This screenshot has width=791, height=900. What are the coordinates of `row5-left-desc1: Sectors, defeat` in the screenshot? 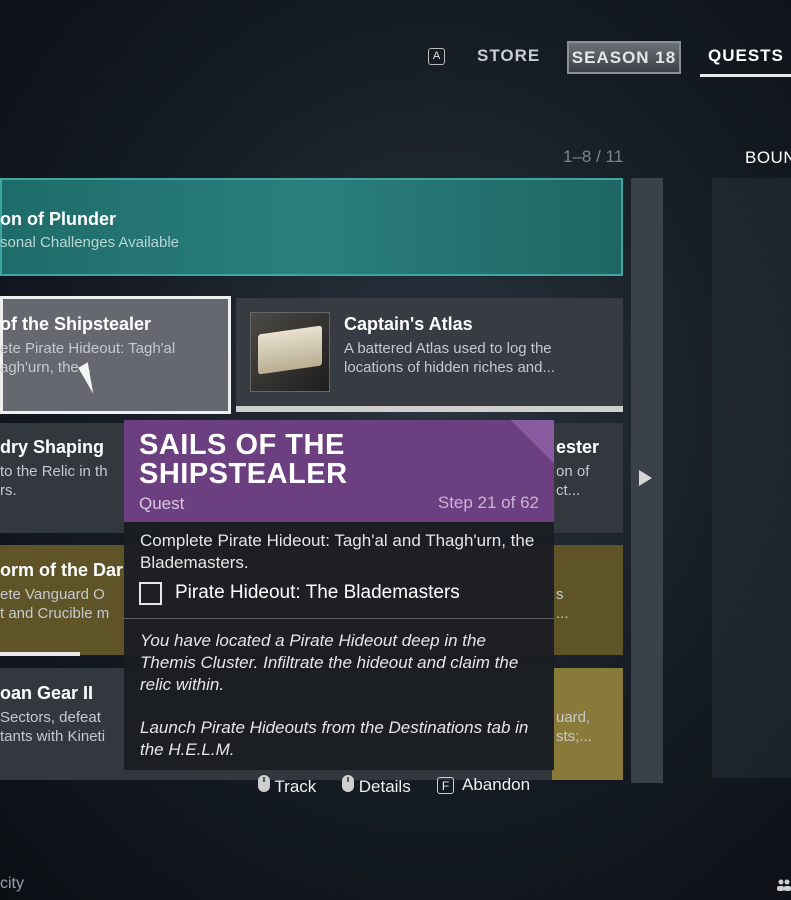 It's located at (50, 717).